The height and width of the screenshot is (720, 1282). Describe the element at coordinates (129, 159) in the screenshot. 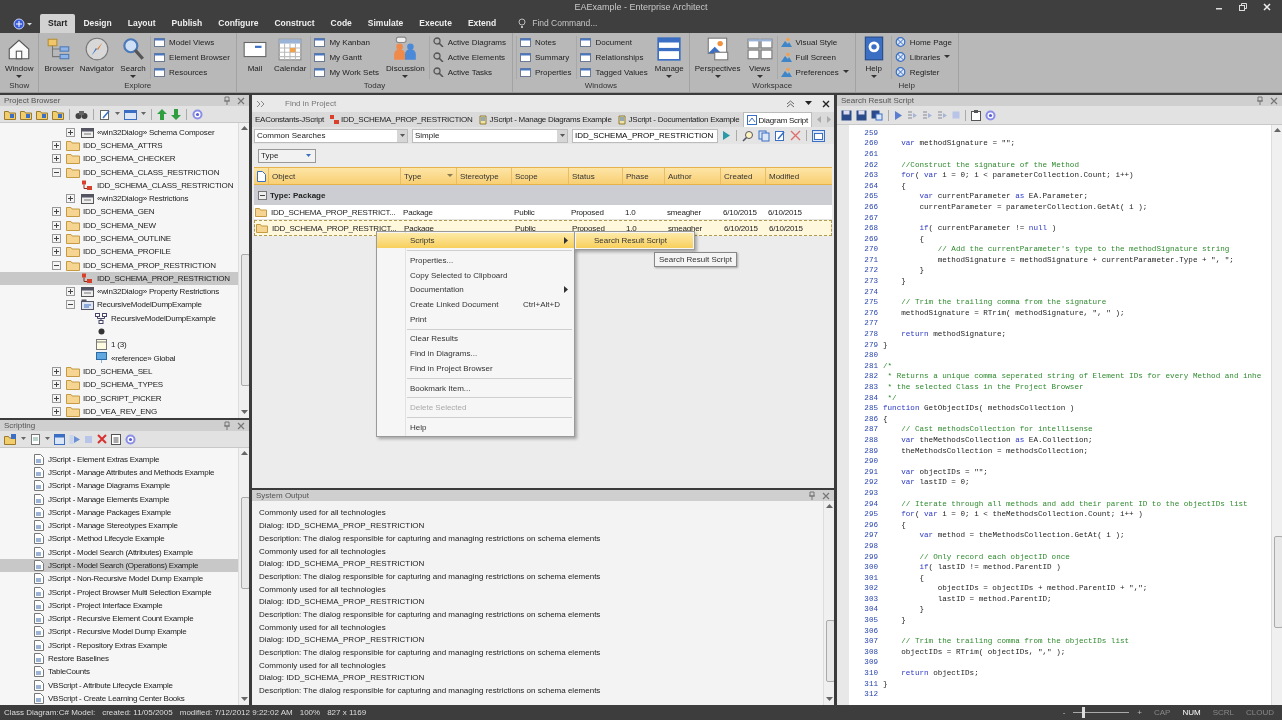

I see `tree-item: IDD_SCHEMA_CHECKER` at that location.